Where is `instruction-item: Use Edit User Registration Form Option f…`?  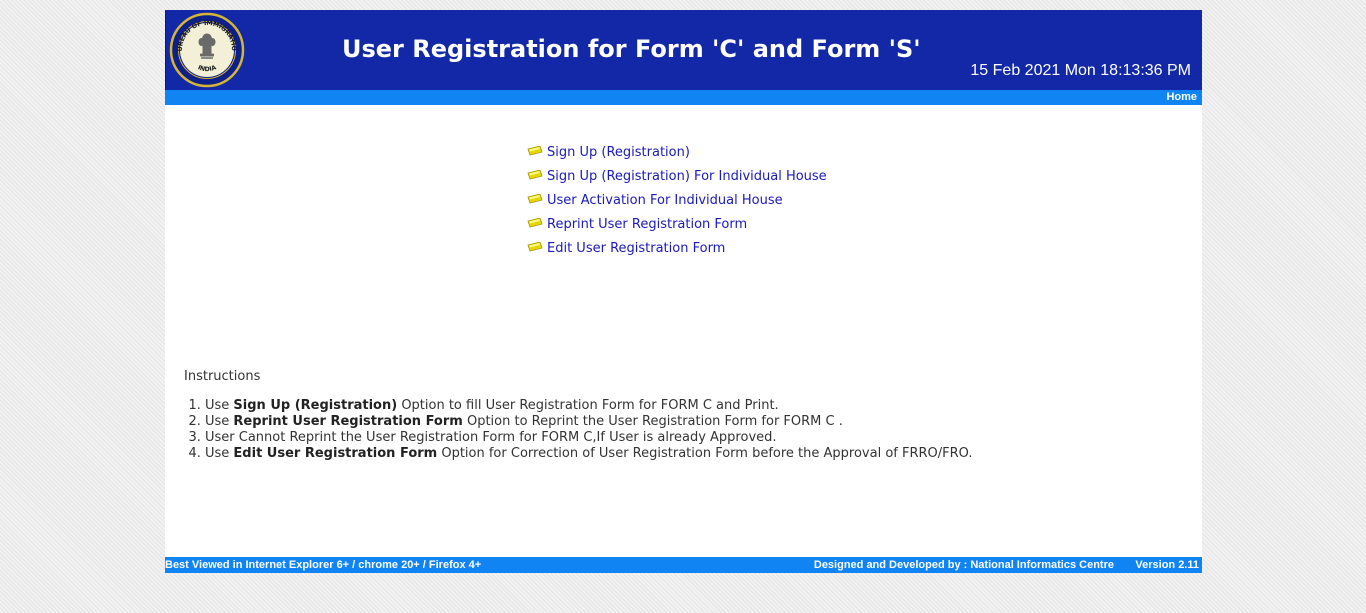 instruction-item: Use Edit User Registration Form Option f… is located at coordinates (589, 454).